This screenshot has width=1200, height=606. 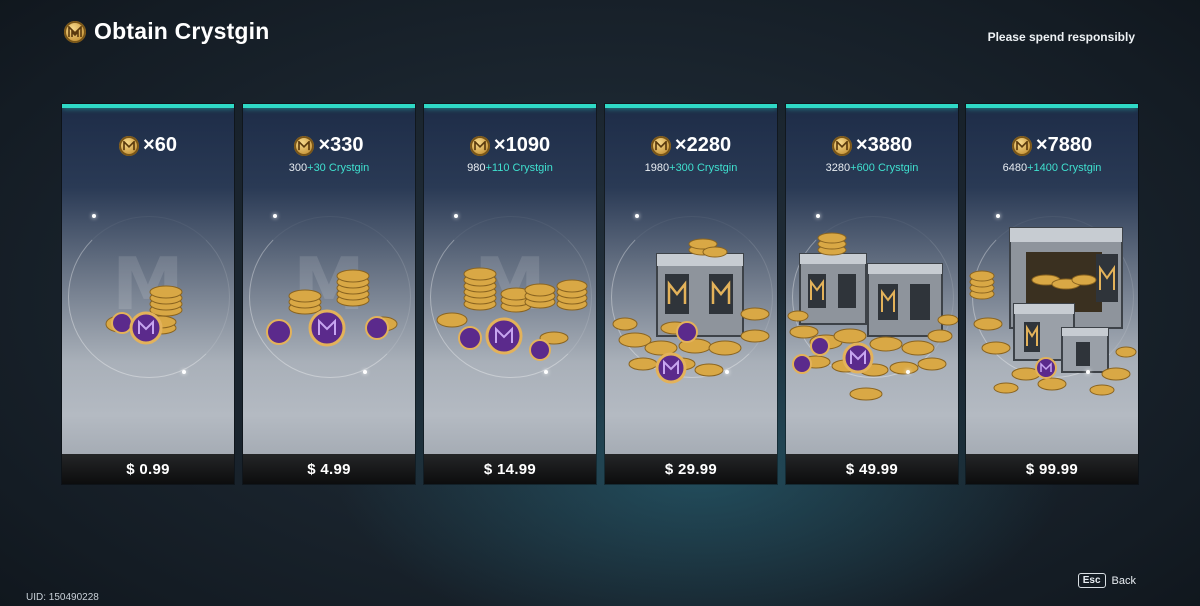 I want to click on package-bonus-text: 1980+300 Crystgin, so click(x=691, y=168).